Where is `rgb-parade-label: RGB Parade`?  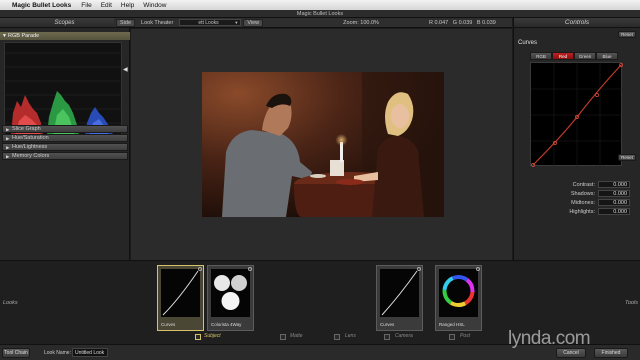
rgb-parade-label: RGB Parade is located at coordinates (24, 36).